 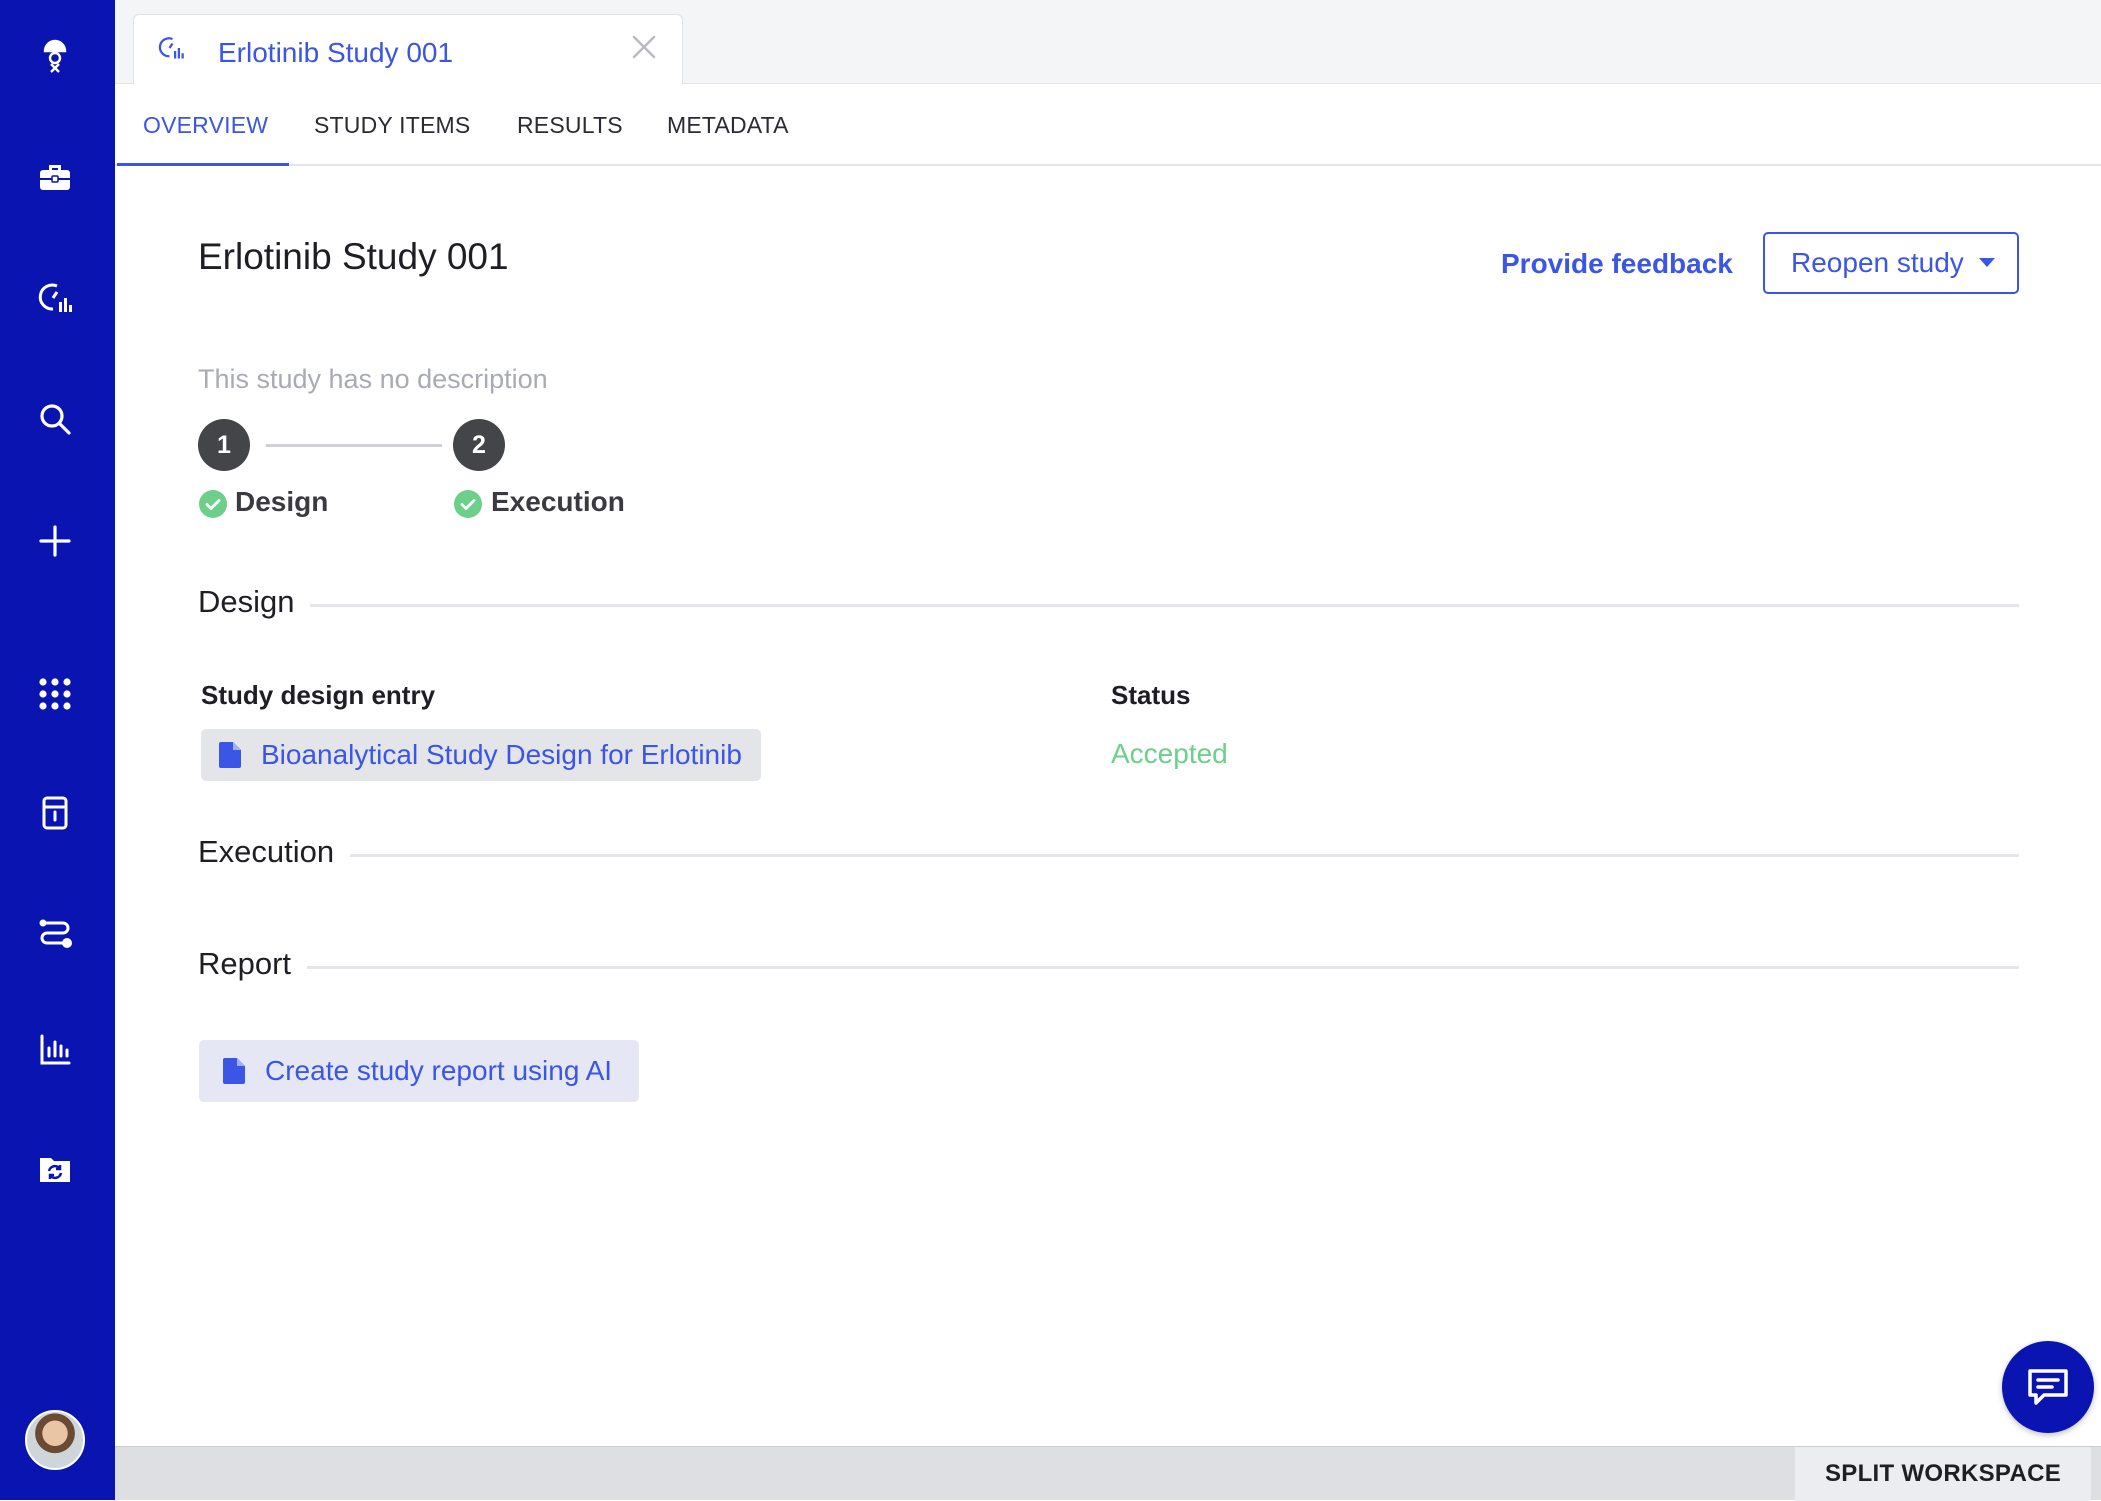 I want to click on page-tabs: OVERVIEW STUDY ITEMS RESULTS METADATA, so click(x=1108, y=125).